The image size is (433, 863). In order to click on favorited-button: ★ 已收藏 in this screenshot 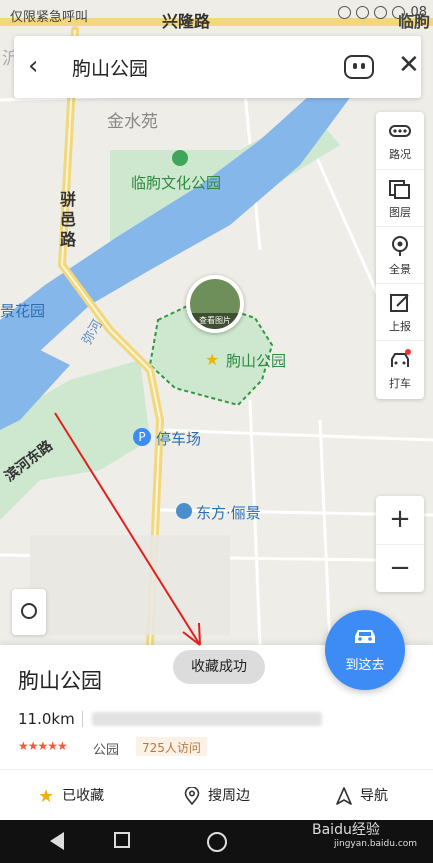, I will do `click(71, 796)`.